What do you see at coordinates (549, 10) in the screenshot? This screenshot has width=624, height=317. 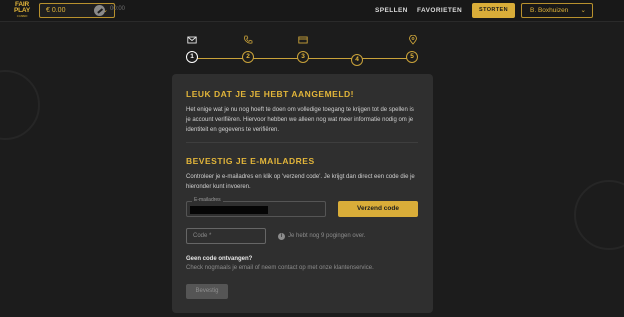 I see `user-name: B. Boxhuizen` at bounding box center [549, 10].